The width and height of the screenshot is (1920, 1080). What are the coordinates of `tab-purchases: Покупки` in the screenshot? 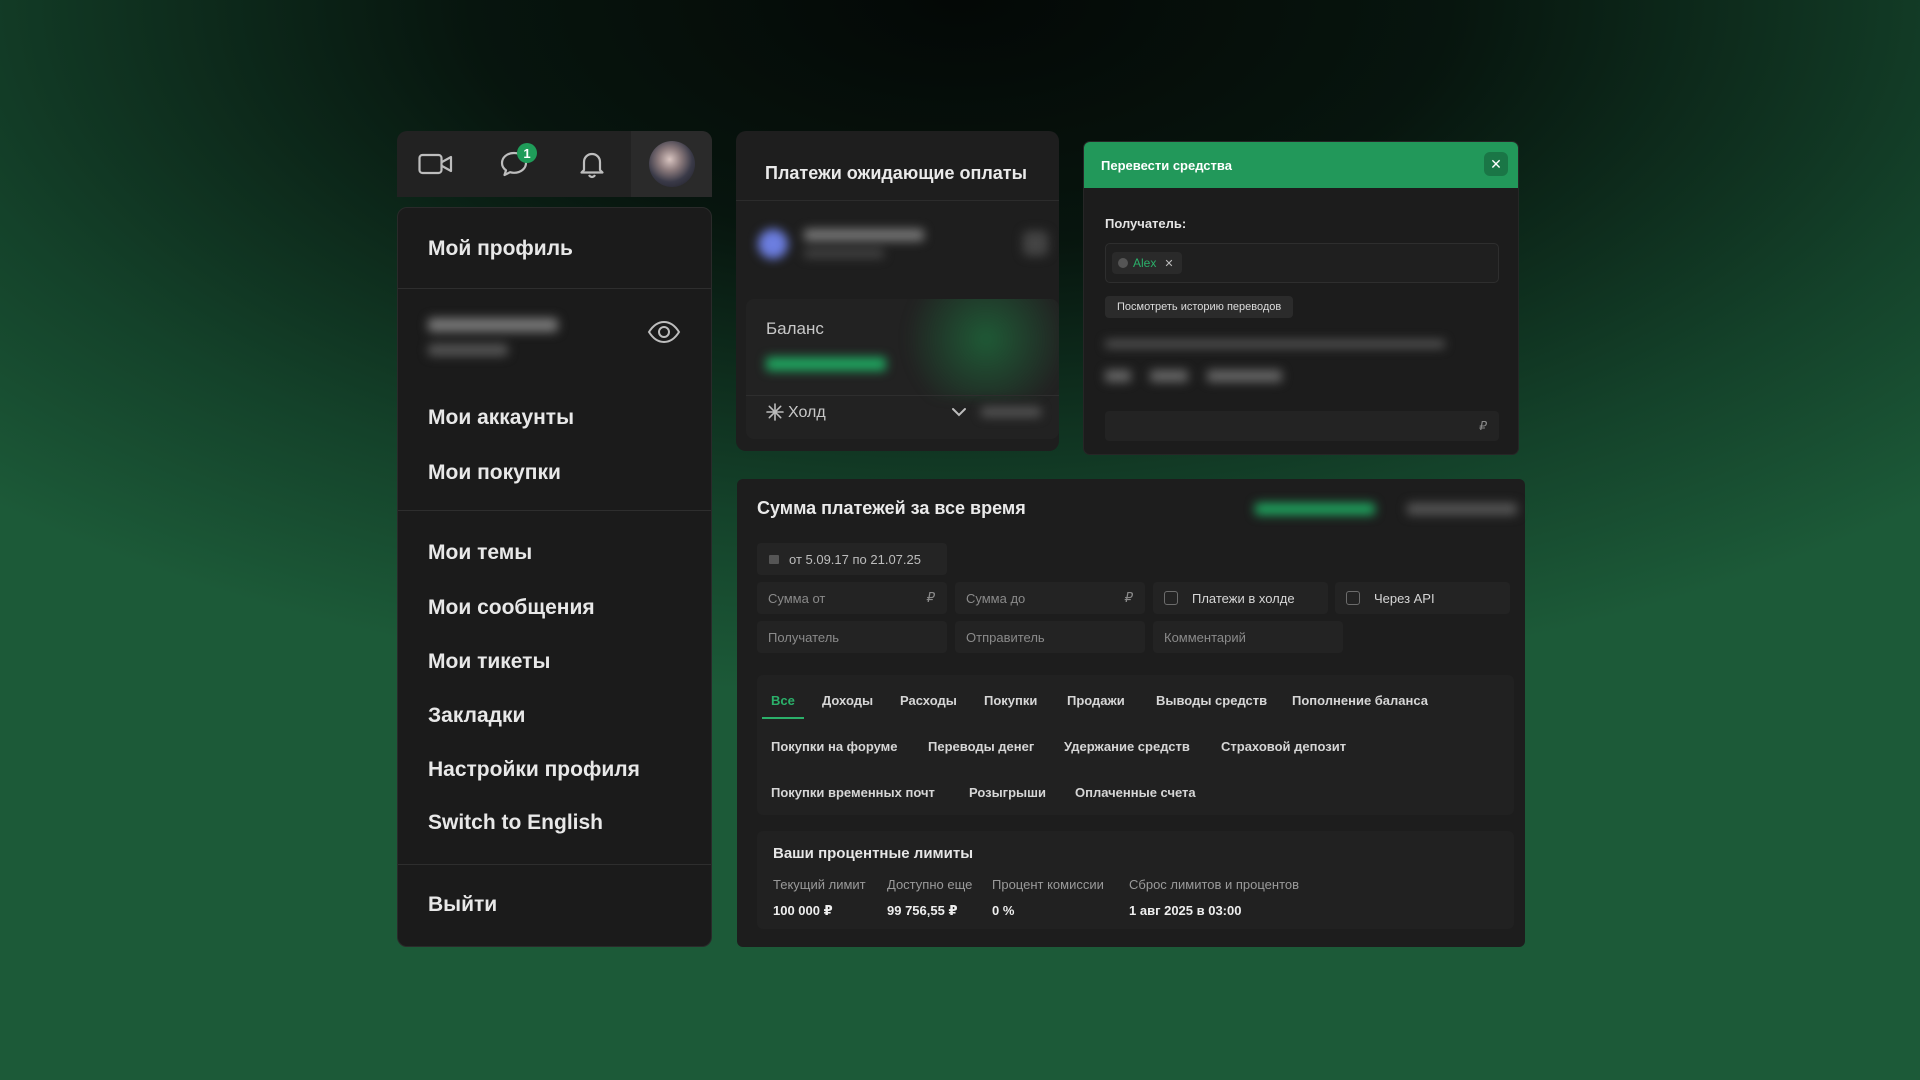 It's located at (1010, 700).